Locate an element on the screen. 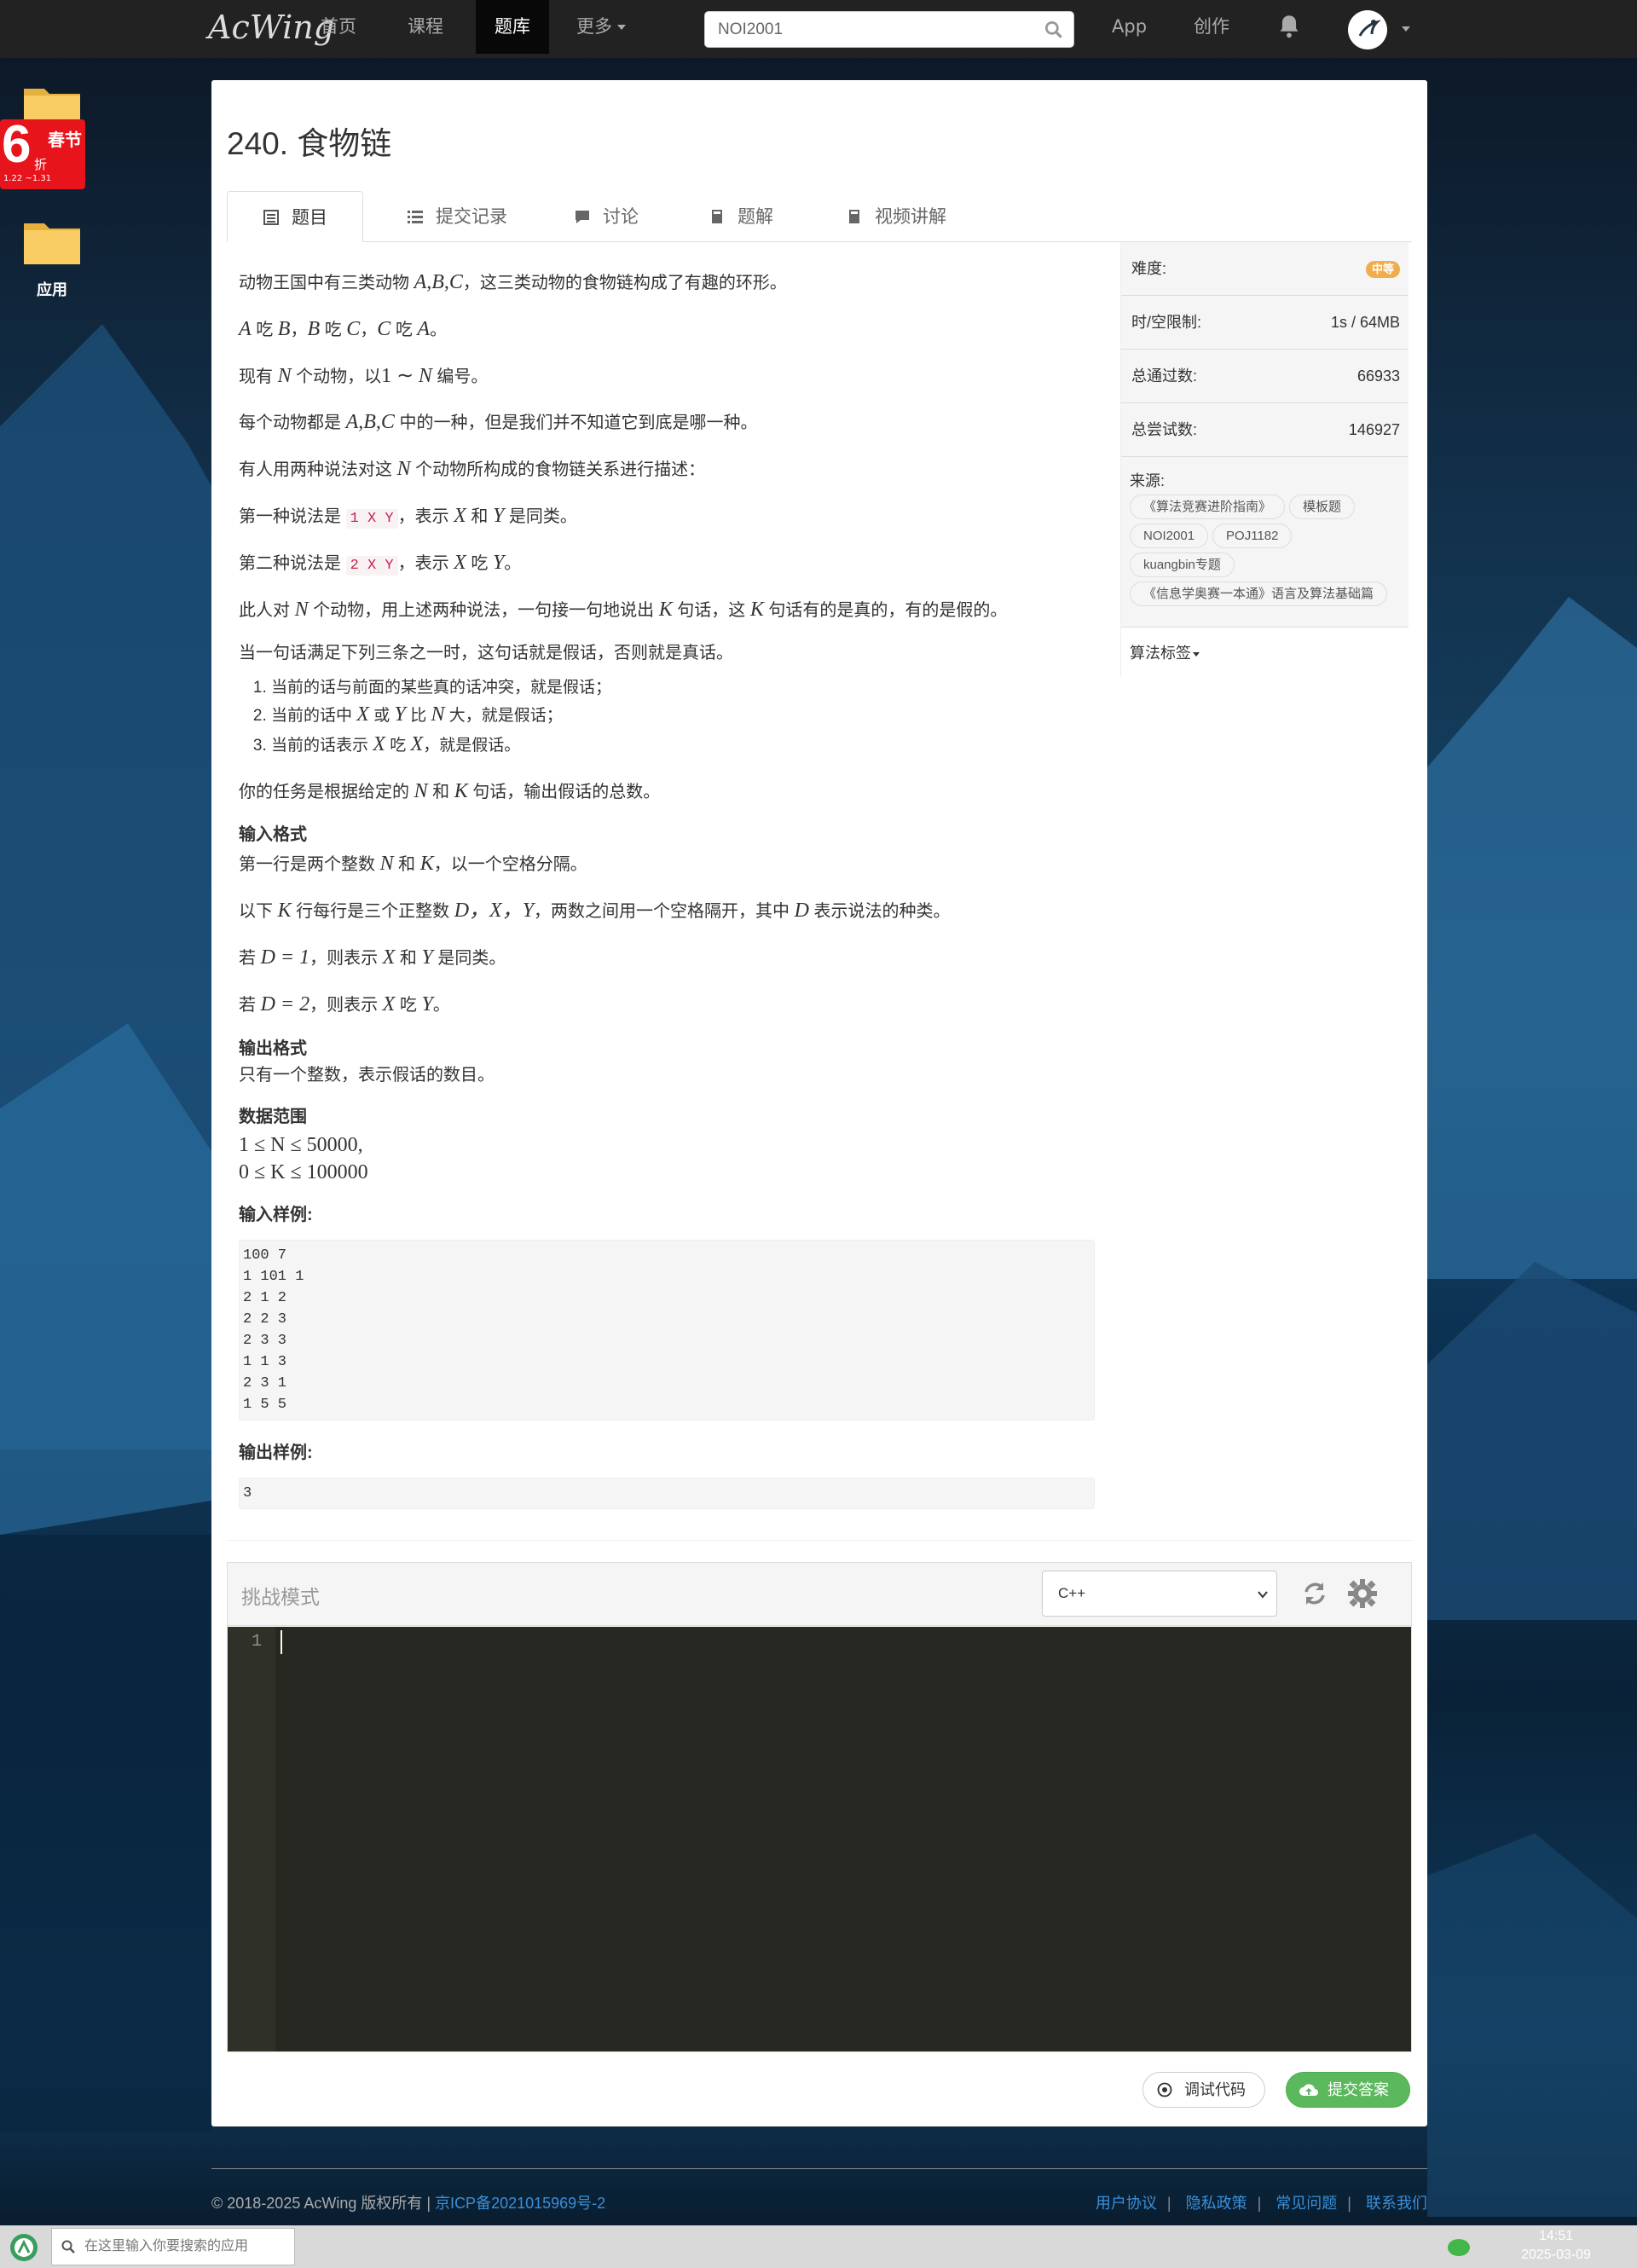 This screenshot has height=2268, width=1637. tab-problem: 题目 is located at coordinates (295, 217).